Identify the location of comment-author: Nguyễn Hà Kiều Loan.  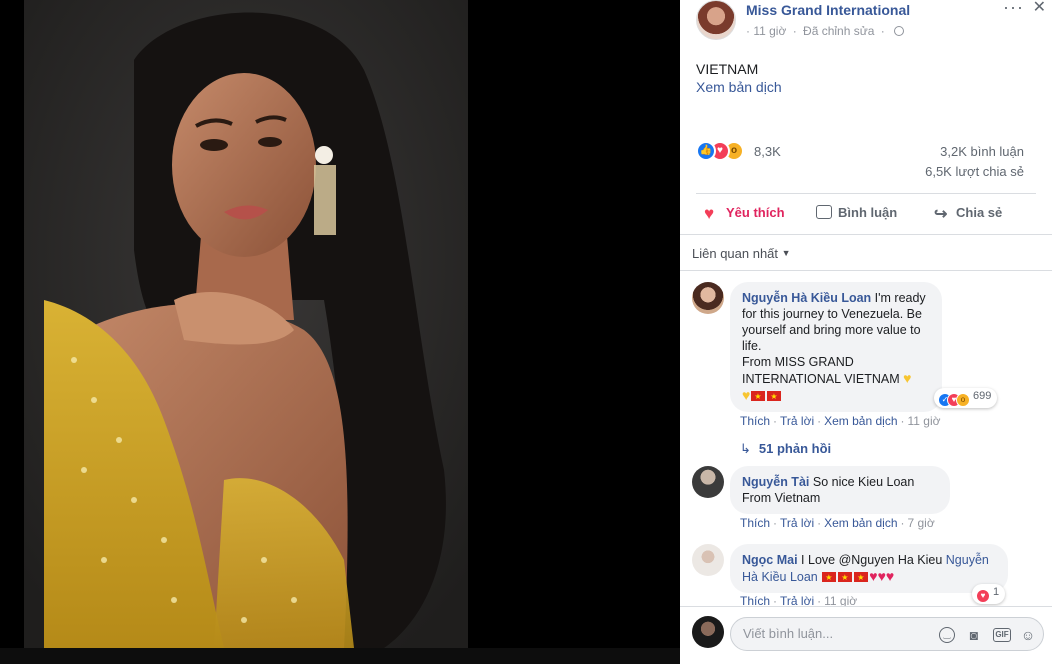
(806, 298).